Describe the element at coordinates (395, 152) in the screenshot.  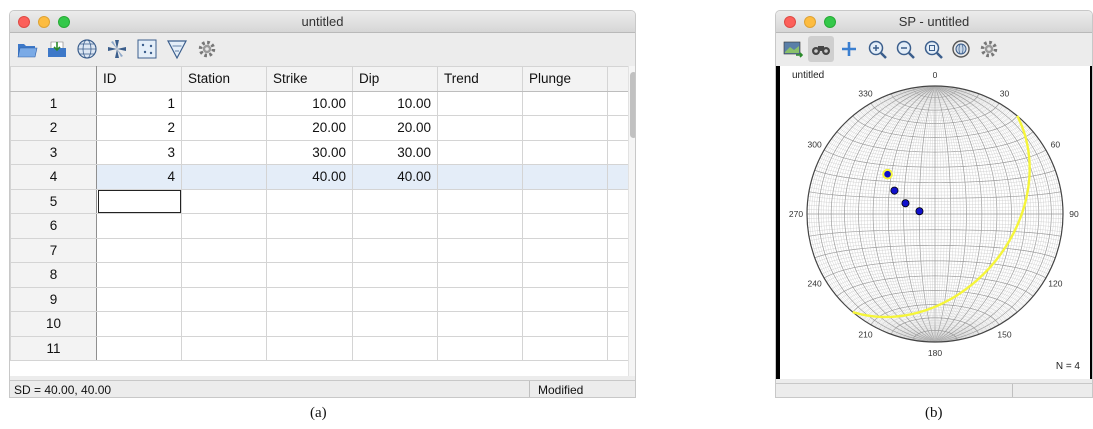
I see `cell-dip: 30.00` at that location.